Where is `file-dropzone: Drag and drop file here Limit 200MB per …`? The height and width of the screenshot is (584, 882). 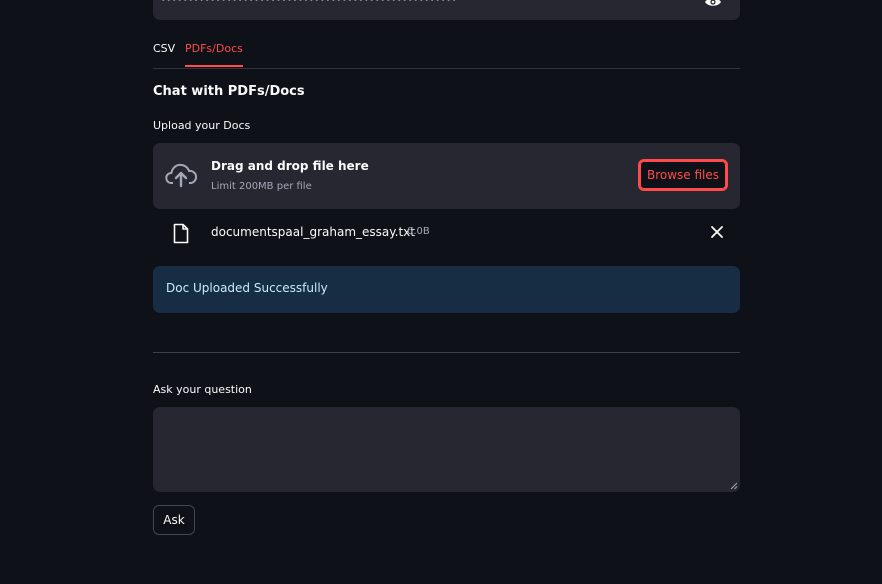
file-dropzone: Drag and drop file here Limit 200MB per … is located at coordinates (446, 176).